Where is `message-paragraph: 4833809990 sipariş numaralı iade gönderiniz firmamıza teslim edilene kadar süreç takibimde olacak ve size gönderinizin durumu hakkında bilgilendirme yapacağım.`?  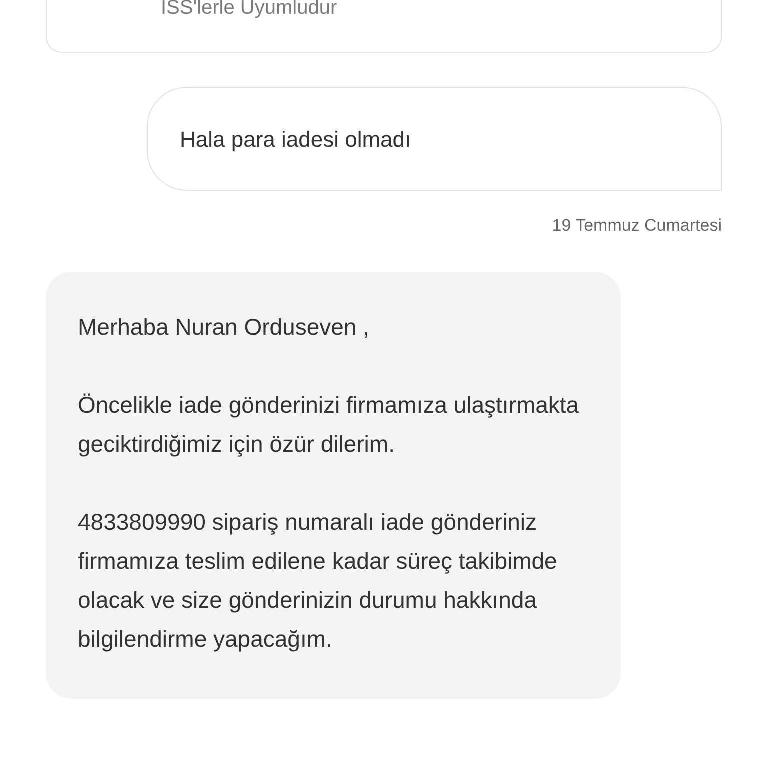
message-paragraph: 4833809990 sipariş numaralı iade gönderiniz firmamıza teslim edilene kadar süreç takibimde olacak ve size gönderinizin durumu hakkında bilgilendirme yapacağım. is located at coordinates (318, 581).